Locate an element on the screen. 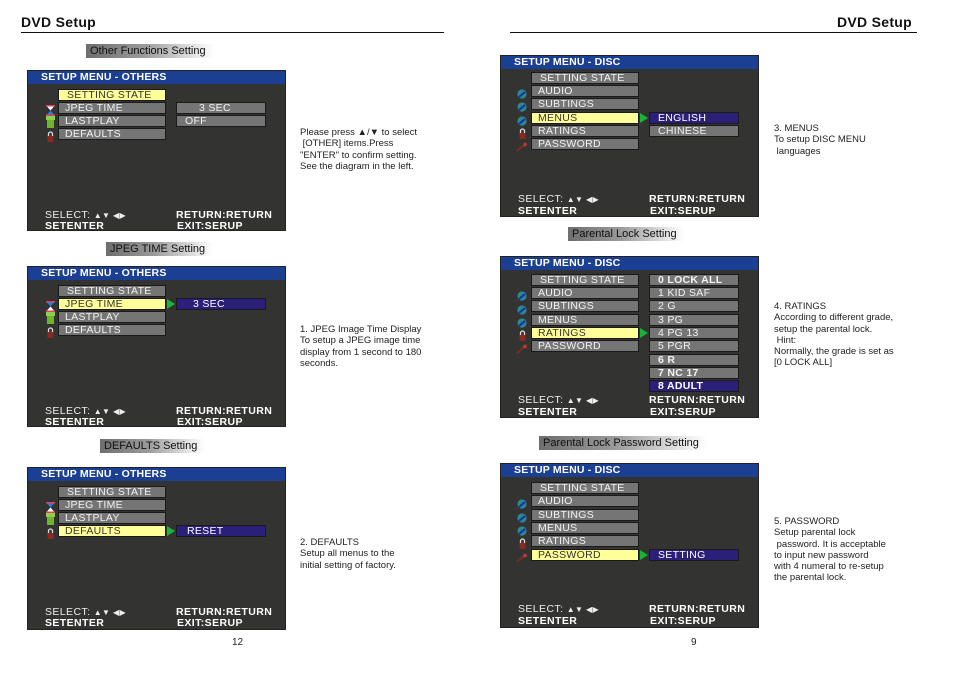  option-chinese: CHINESE is located at coordinates (694, 131).